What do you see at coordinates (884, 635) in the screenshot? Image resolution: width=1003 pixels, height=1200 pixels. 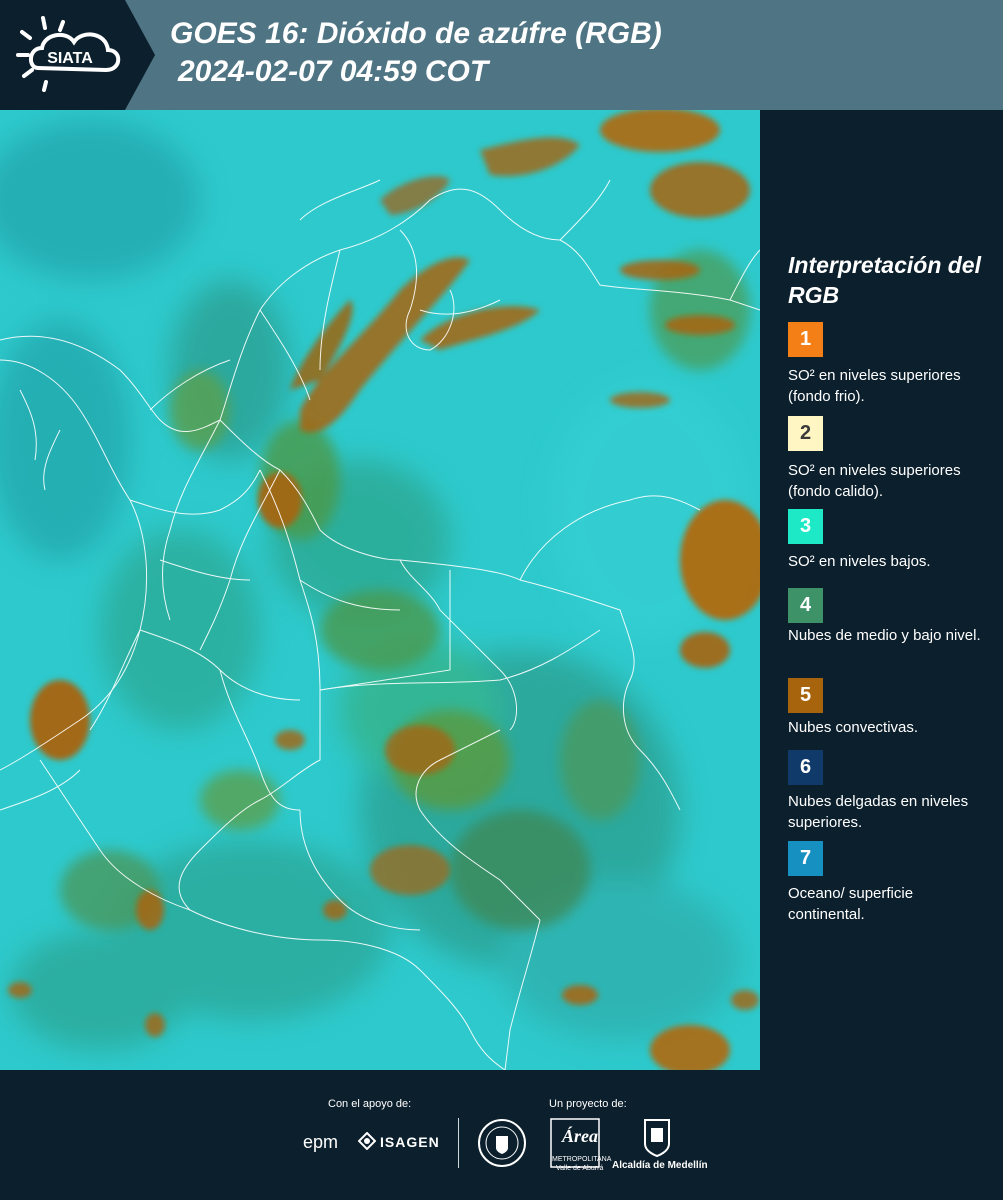 I see `legend-description-4: Nubes de medio y bajo nivel.` at bounding box center [884, 635].